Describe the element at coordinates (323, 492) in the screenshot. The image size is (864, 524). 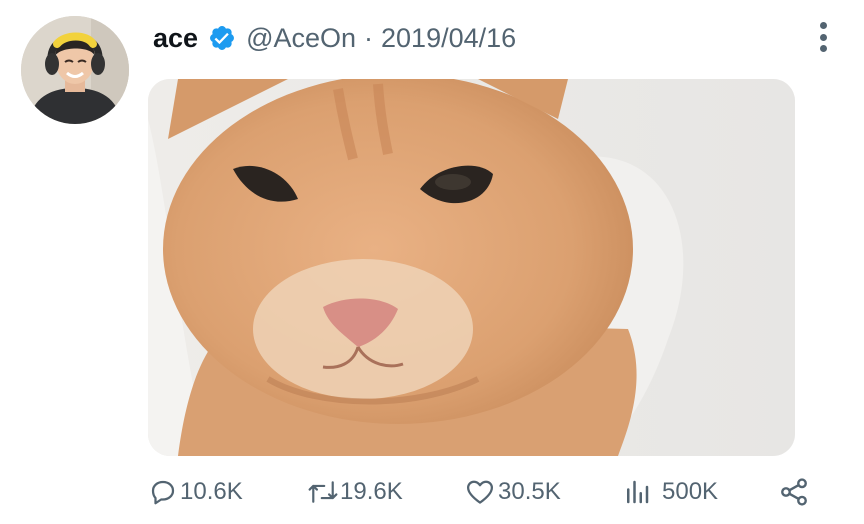
I see `retweet-icon` at that location.